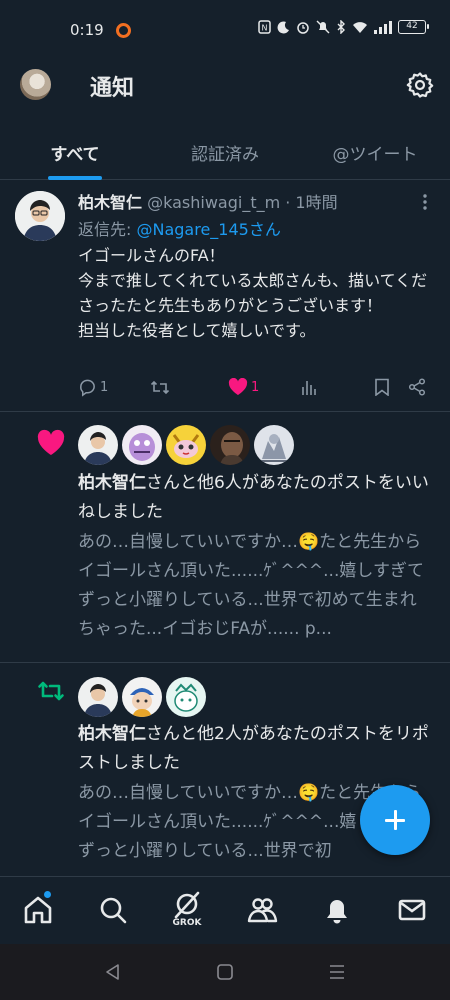 The height and width of the screenshot is (1000, 450). I want to click on messages-icon, so click(412, 910).